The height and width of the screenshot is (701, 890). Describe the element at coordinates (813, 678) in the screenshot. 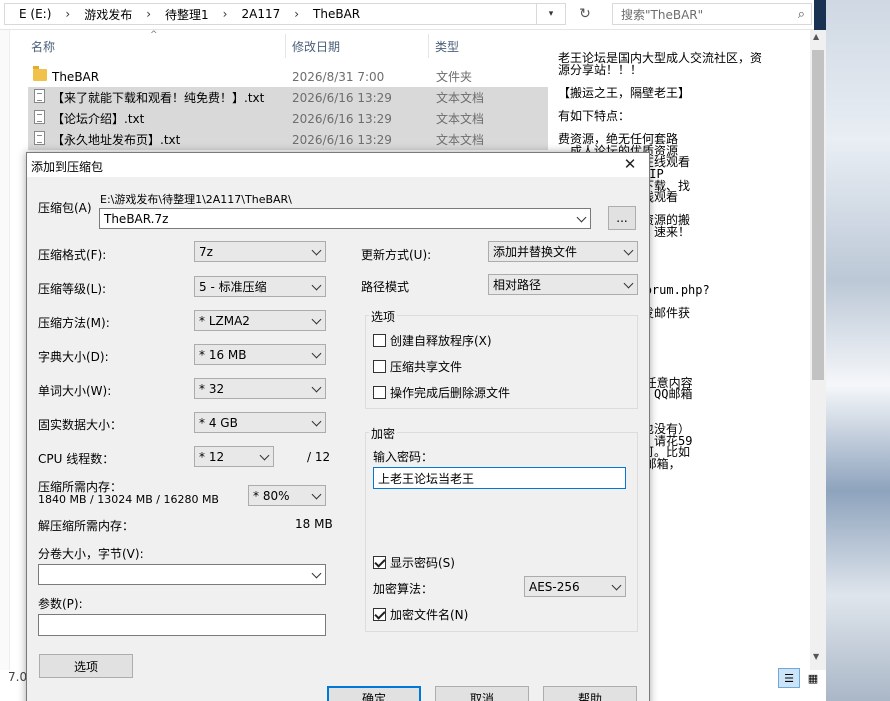

I see `large-icons-view-icon: ▦` at that location.